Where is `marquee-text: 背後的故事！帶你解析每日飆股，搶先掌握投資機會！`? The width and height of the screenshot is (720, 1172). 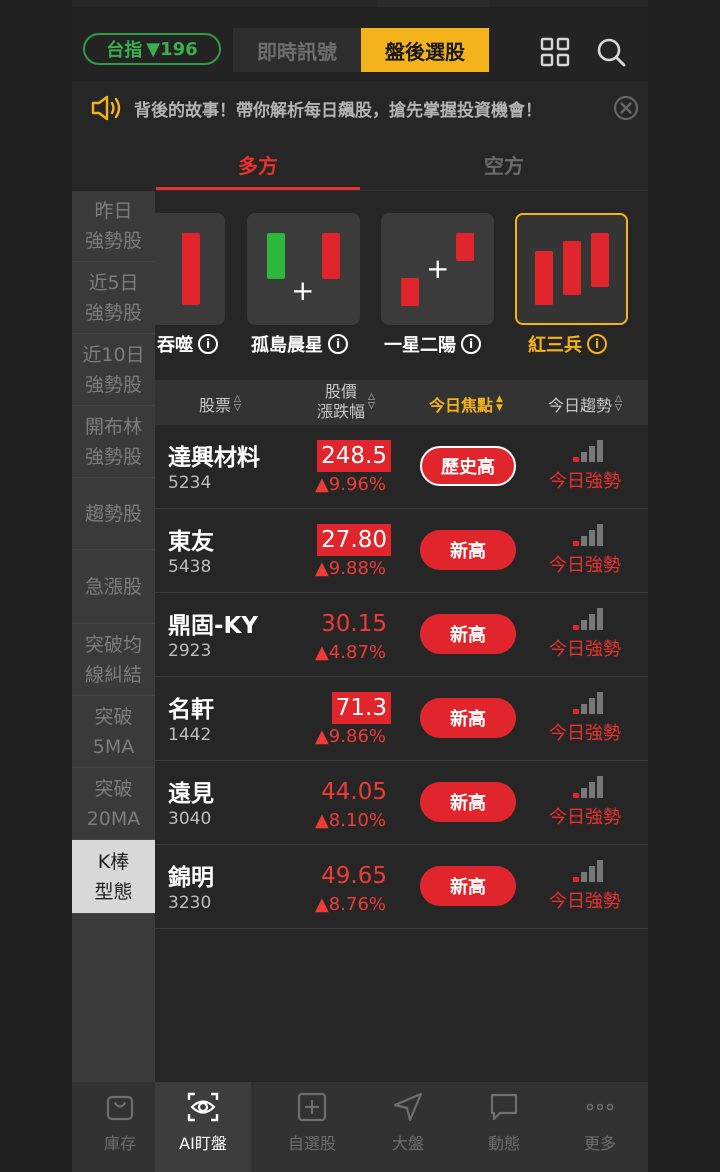 marquee-text: 背後的故事！帶你解析每日飆股，搶先掌握投資機會！ is located at coordinates (338, 111).